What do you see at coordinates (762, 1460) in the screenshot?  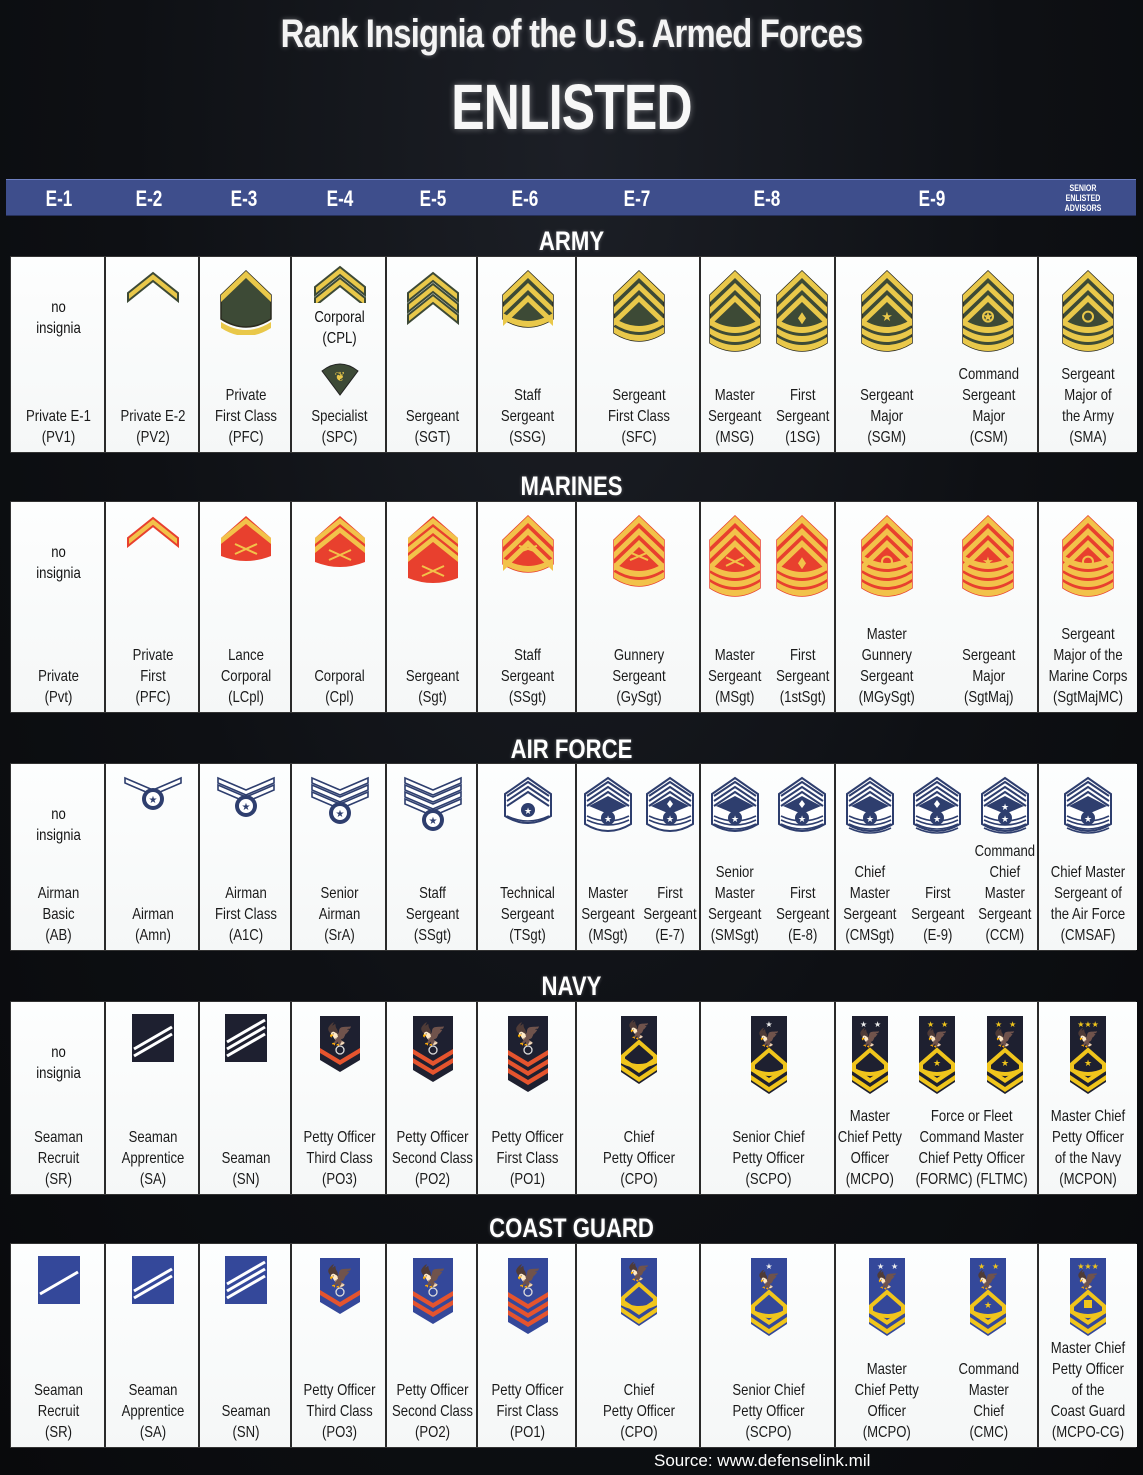 I see `source-credit: Source: www.defenselink.mil` at bounding box center [762, 1460].